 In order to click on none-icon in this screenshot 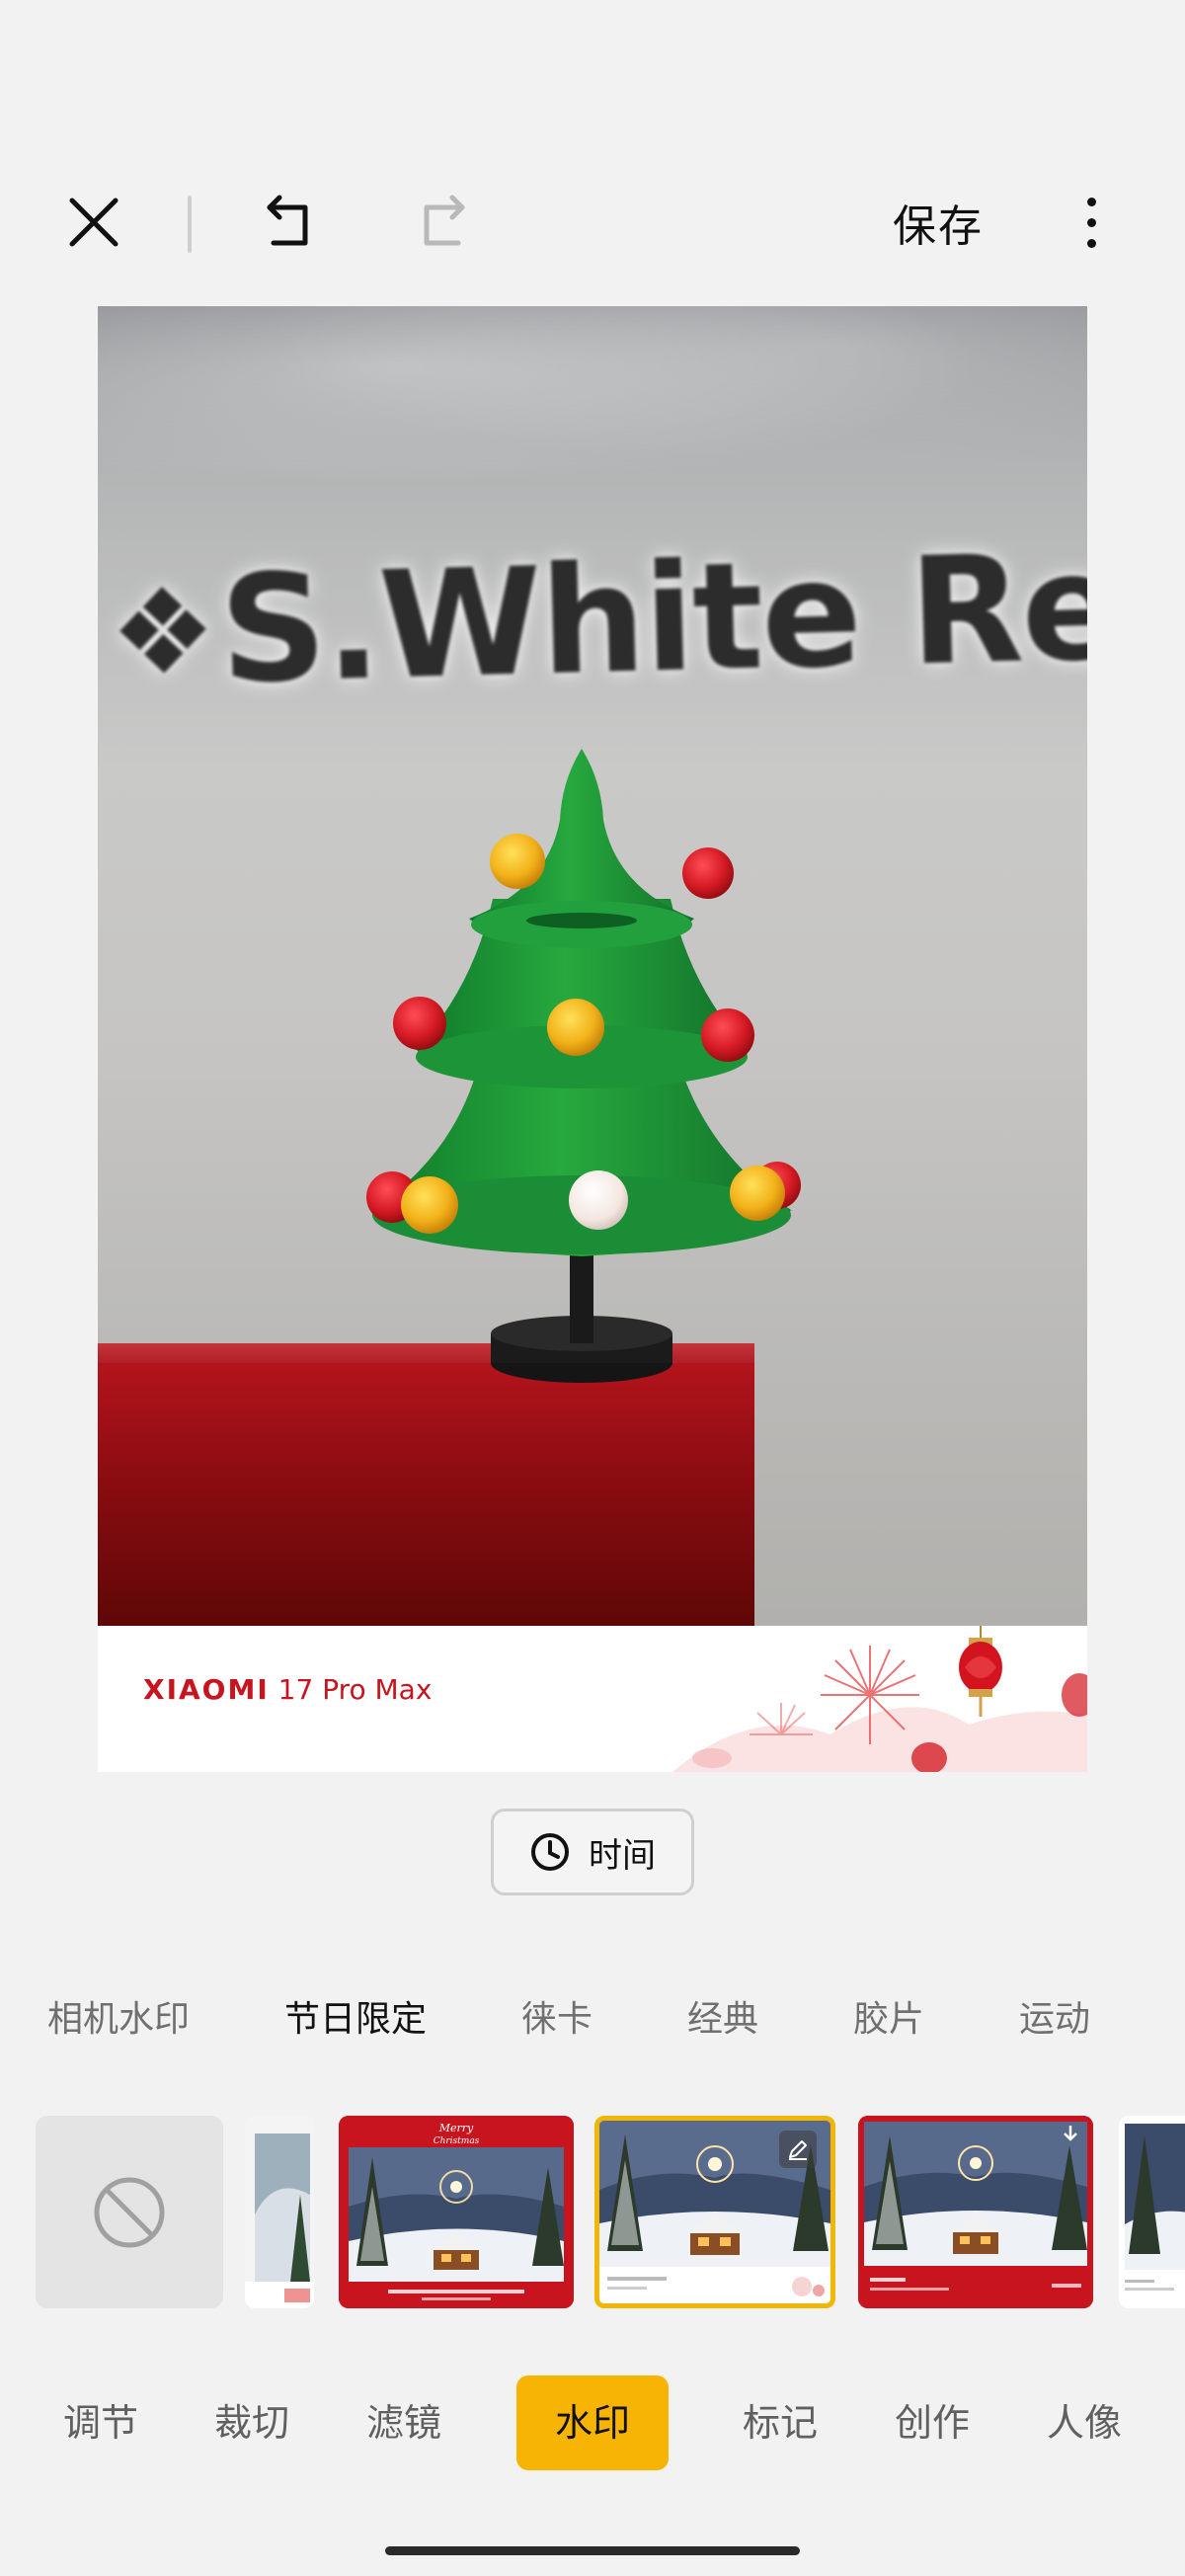, I will do `click(129, 2212)`.